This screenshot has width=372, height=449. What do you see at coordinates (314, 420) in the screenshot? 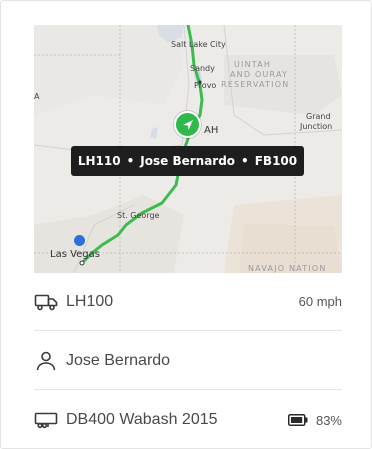
I see `trailer-battery: 83%` at bounding box center [314, 420].